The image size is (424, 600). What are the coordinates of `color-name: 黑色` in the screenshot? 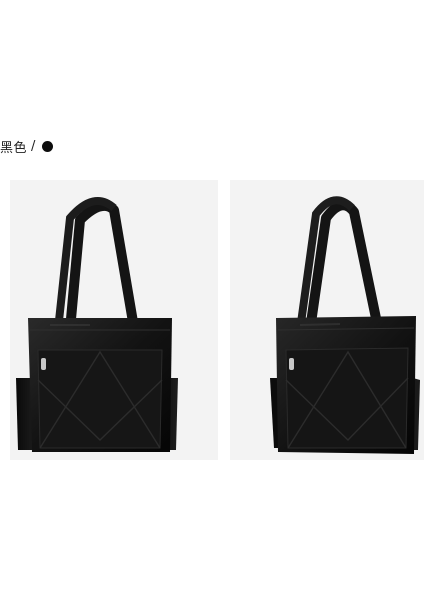 It's located at (14, 148).